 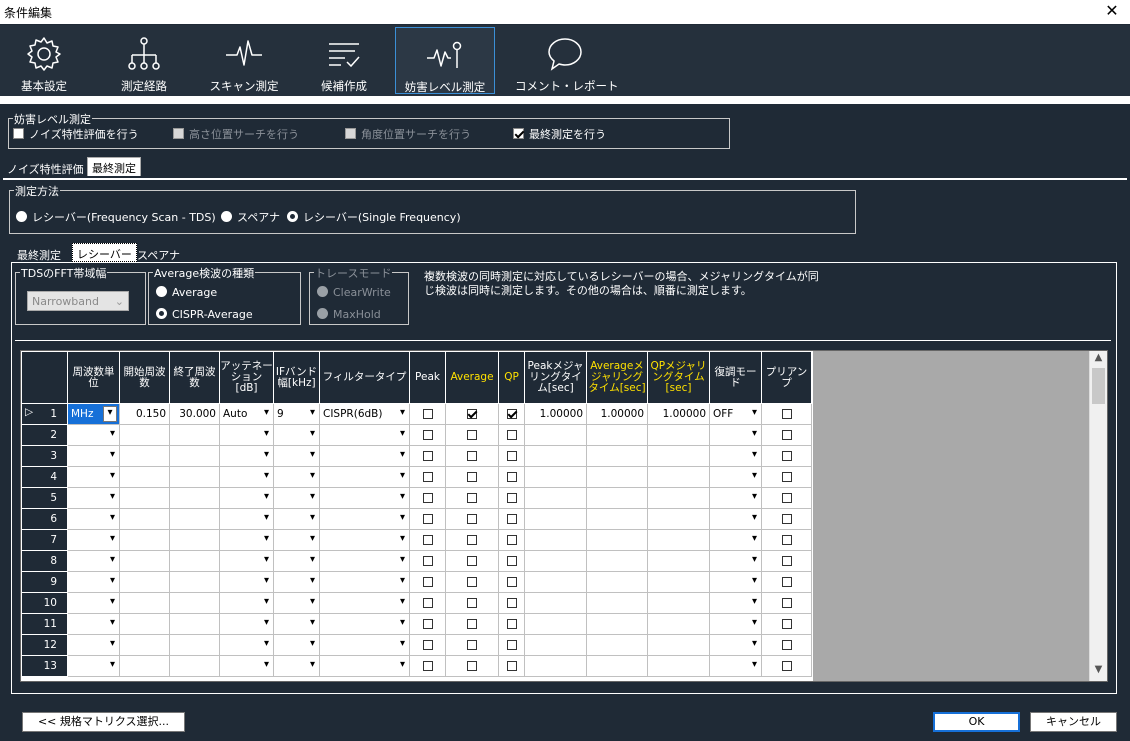 I want to click on cancel-button: キャンセル, so click(x=1073, y=722).